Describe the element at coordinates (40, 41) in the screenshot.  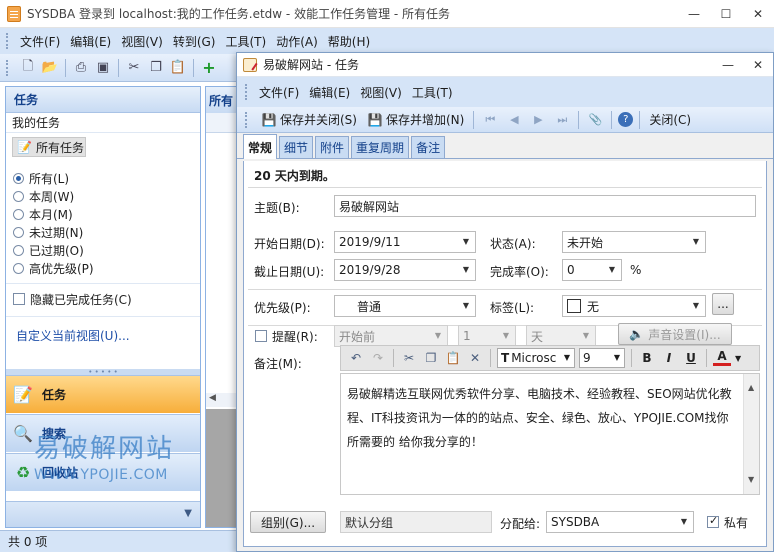
I see `menu-file: 文件(F)` at that location.